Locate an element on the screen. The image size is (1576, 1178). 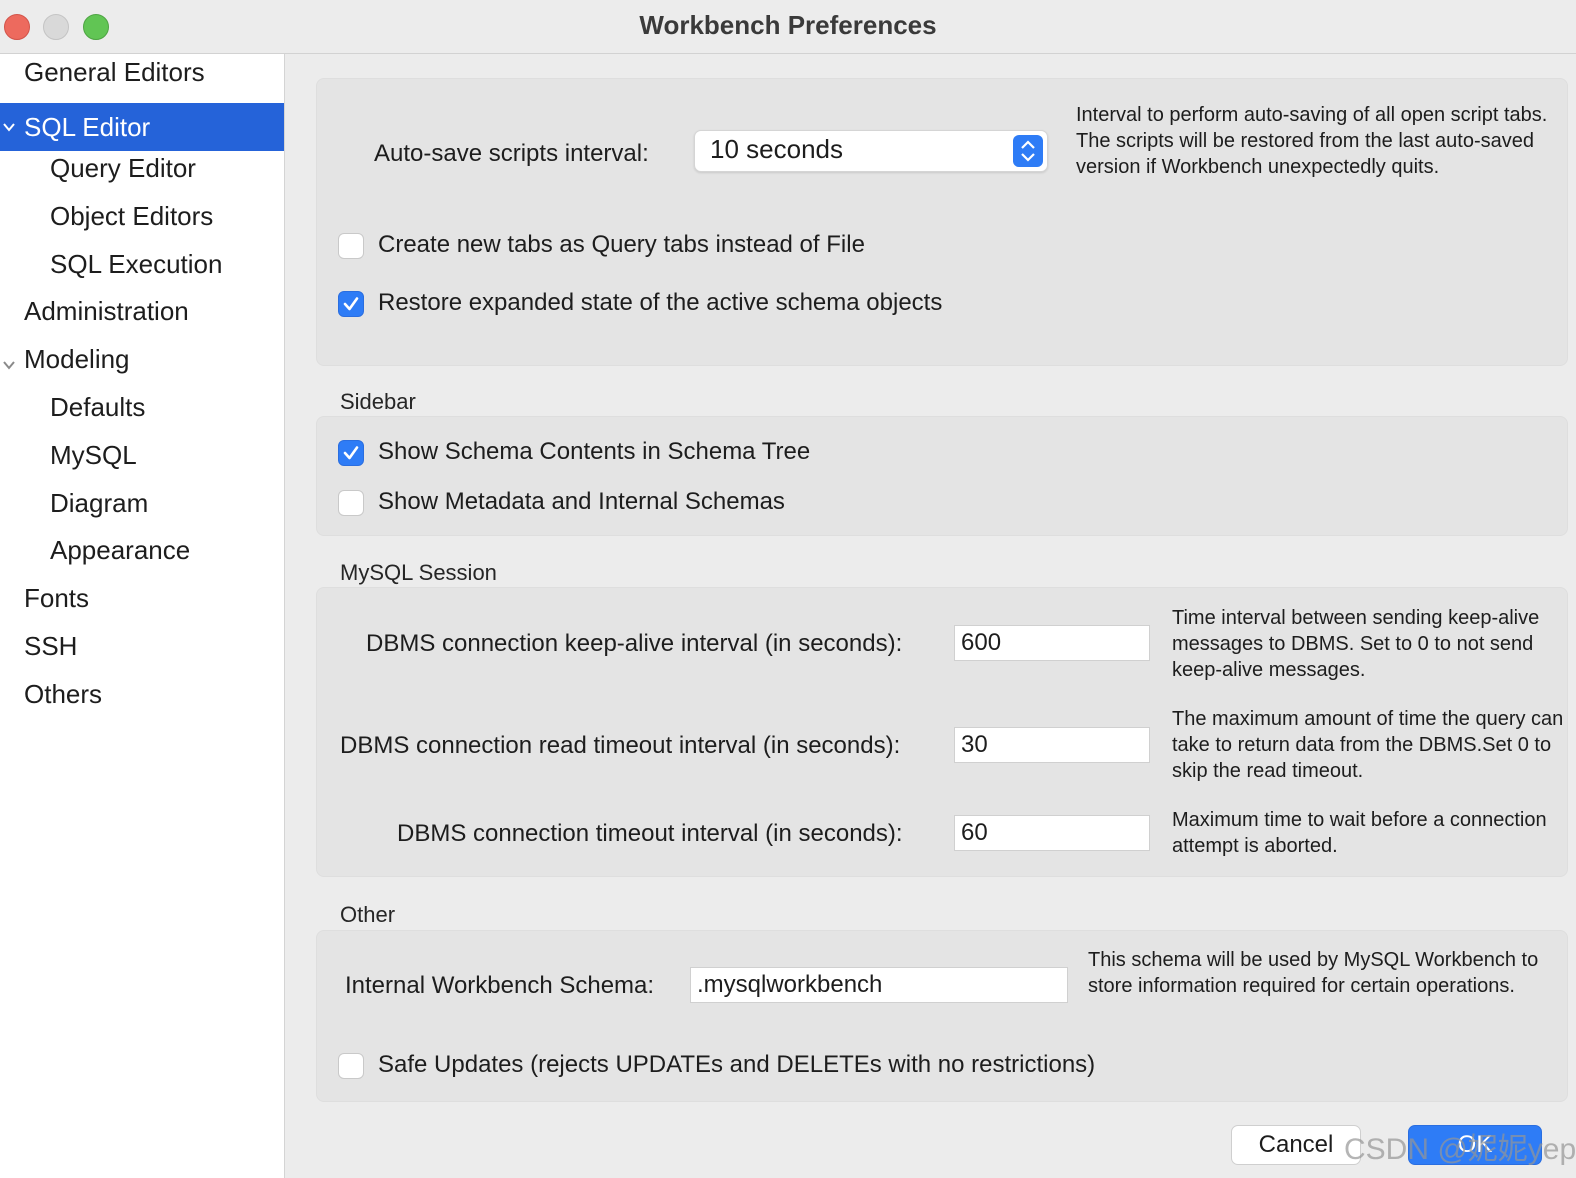
safe-updates-checkbox is located at coordinates (351, 1066).